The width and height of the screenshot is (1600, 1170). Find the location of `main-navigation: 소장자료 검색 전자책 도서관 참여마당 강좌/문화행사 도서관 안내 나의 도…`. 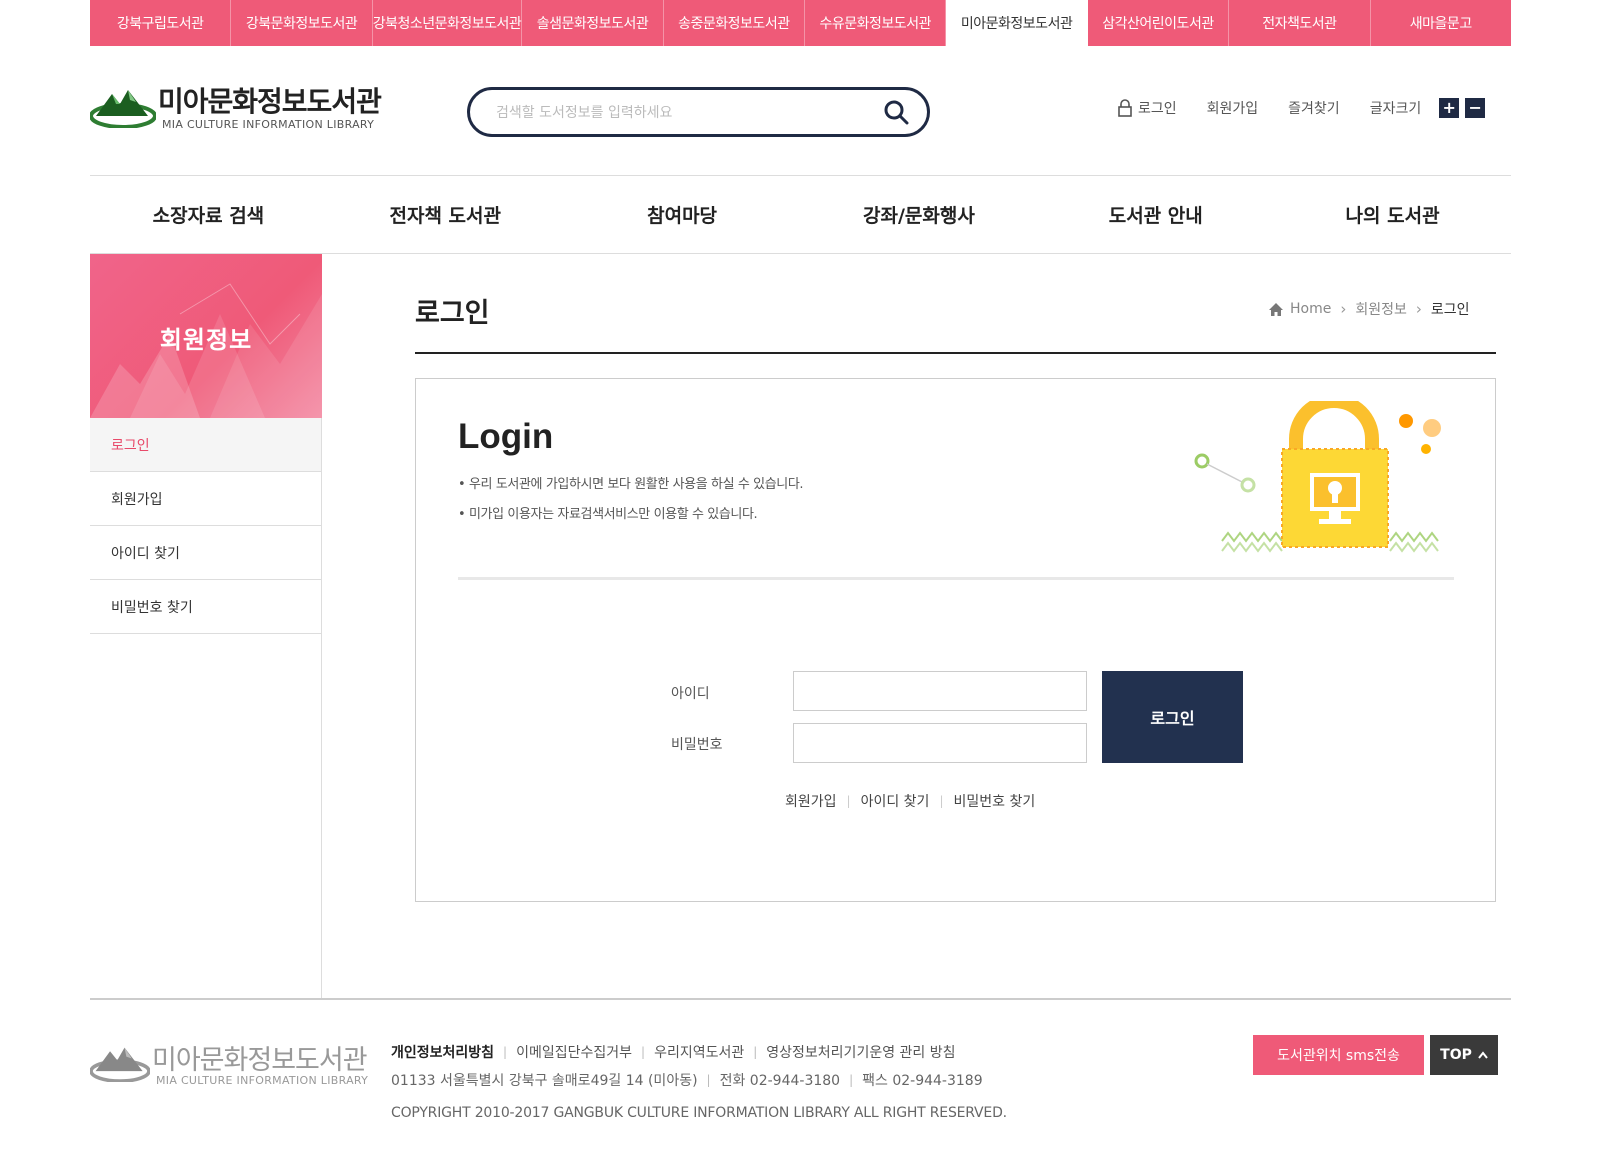

main-navigation: 소장자료 검색 전자책 도서관 참여마당 강좌/문화행사 도서관 안내 나의 도… is located at coordinates (800, 214).